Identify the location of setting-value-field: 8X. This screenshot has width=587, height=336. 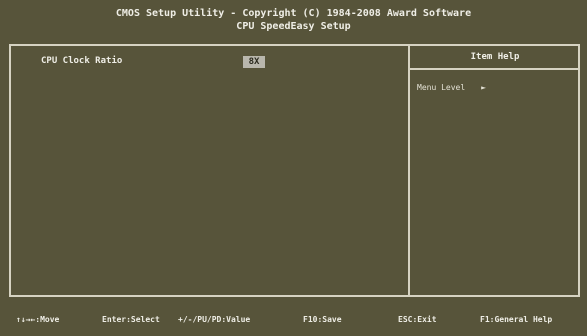
(254, 62).